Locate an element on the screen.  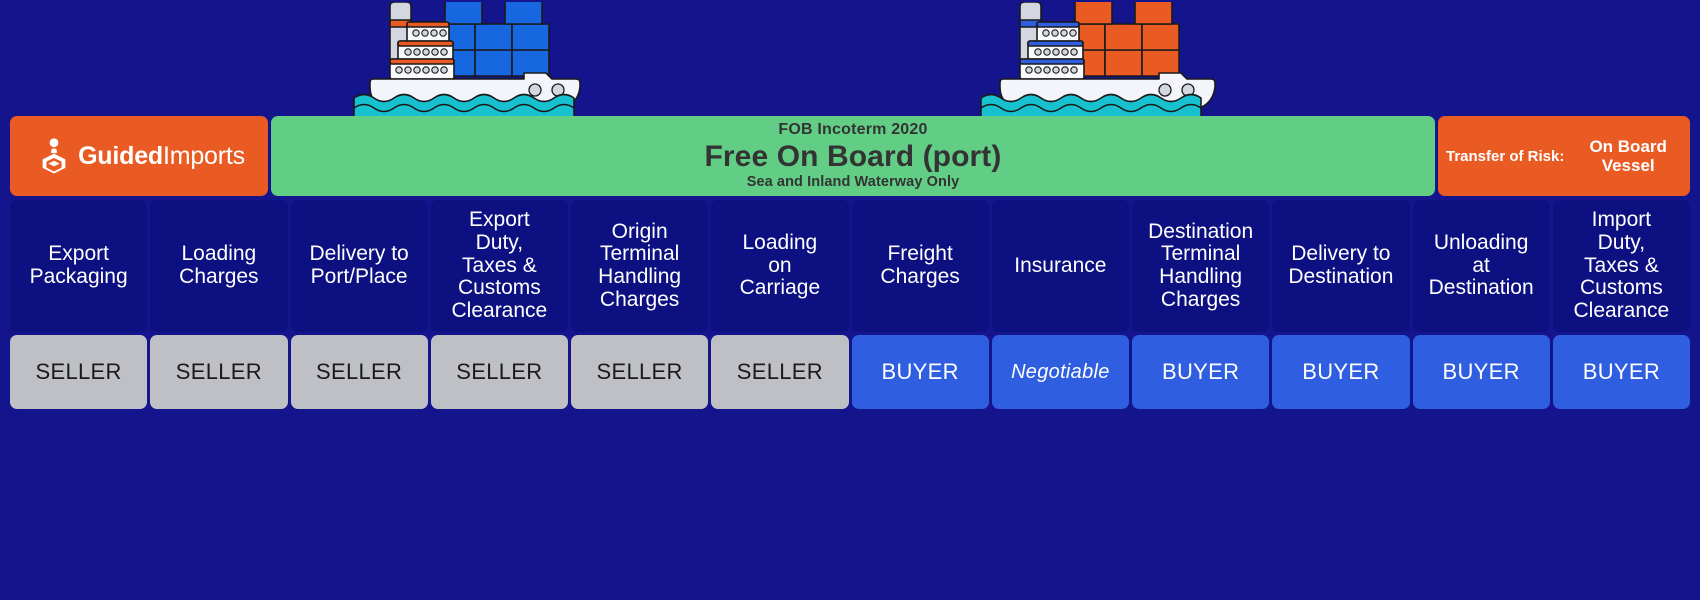
cost-item-header: Delivery to Destination is located at coordinates (1341, 266).